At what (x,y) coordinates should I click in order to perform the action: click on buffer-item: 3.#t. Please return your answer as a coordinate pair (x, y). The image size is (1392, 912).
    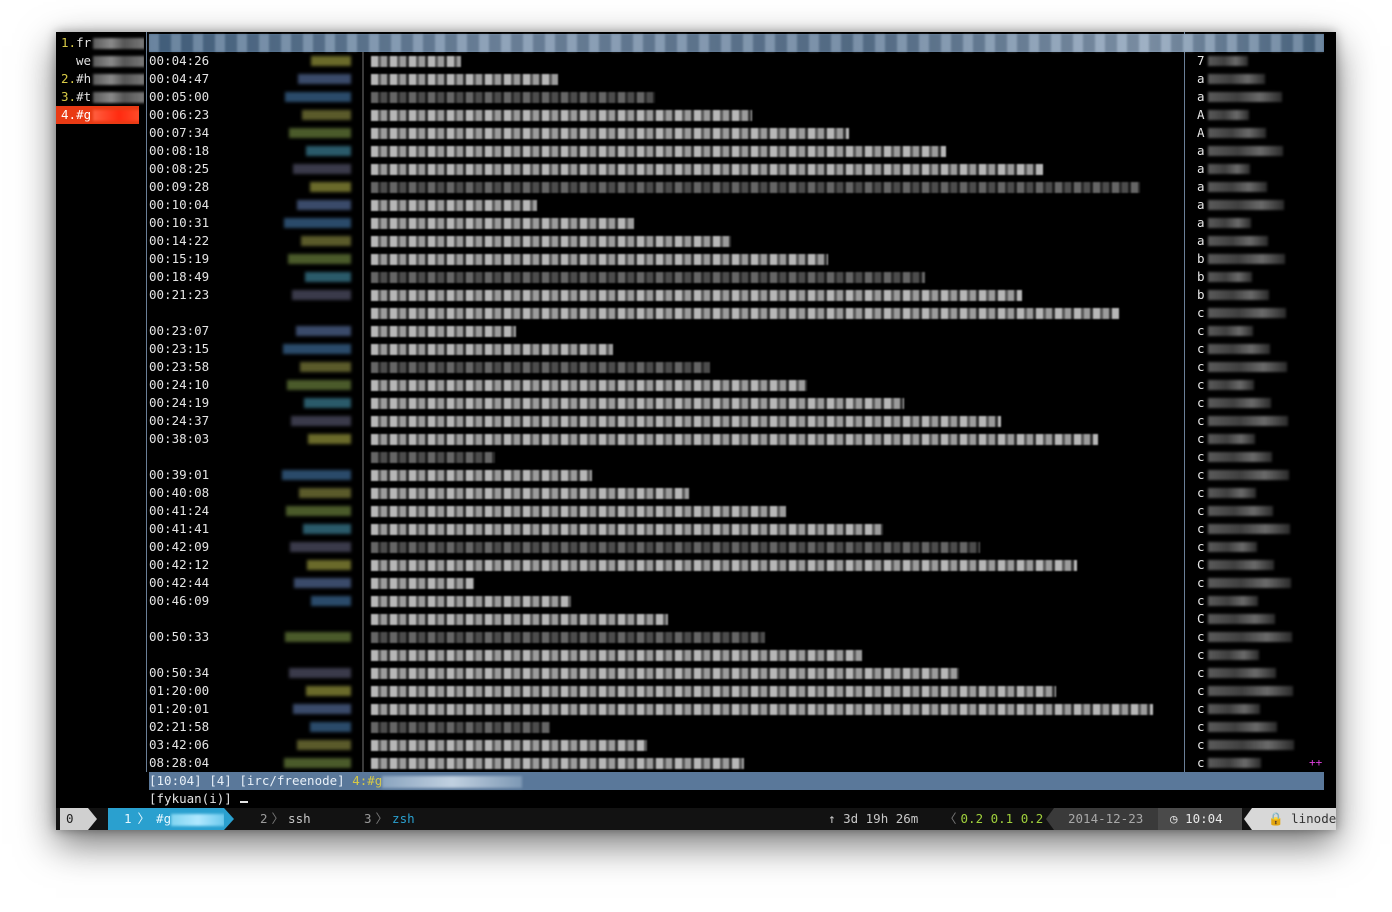
    Looking at the image, I should click on (100, 97).